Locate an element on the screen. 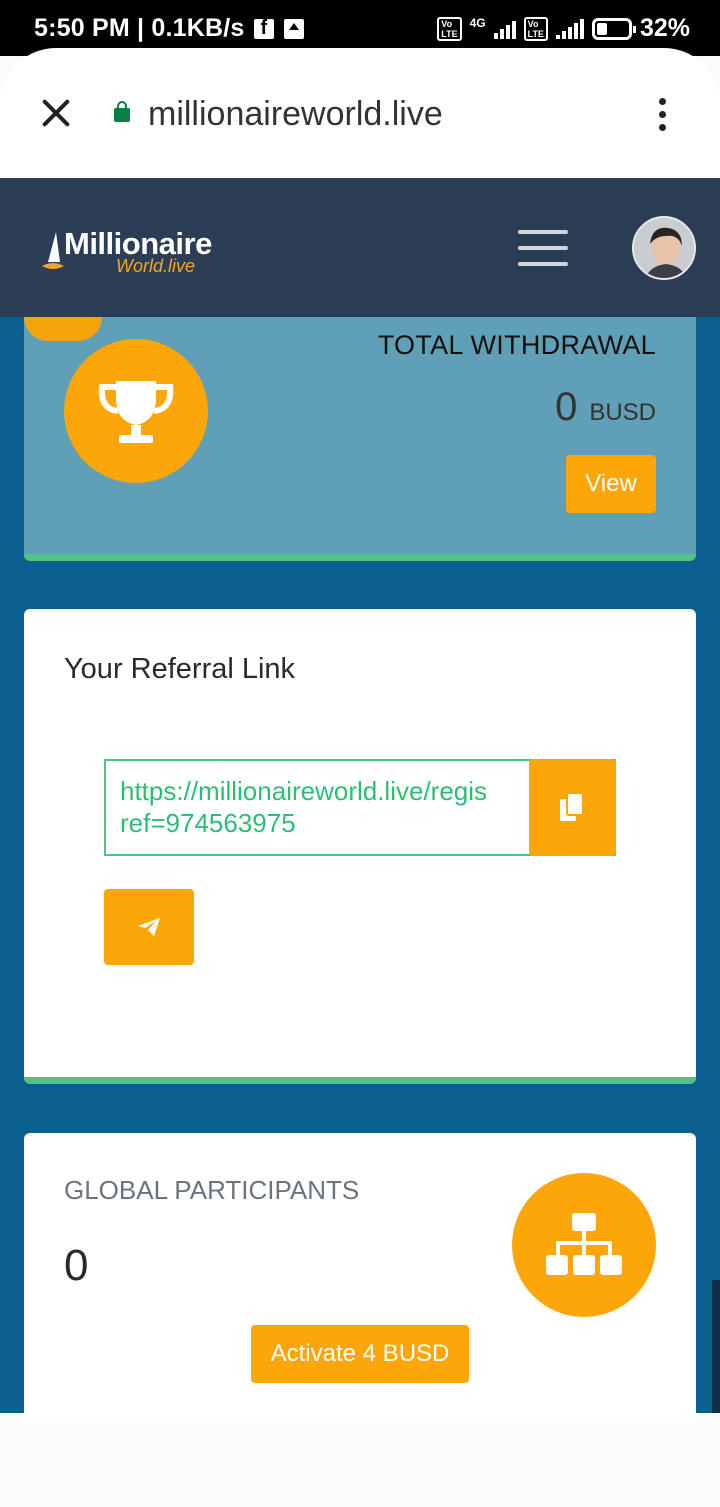 The image size is (720, 1507). activate-button: Activate 4 BUSD is located at coordinates (360, 1354).